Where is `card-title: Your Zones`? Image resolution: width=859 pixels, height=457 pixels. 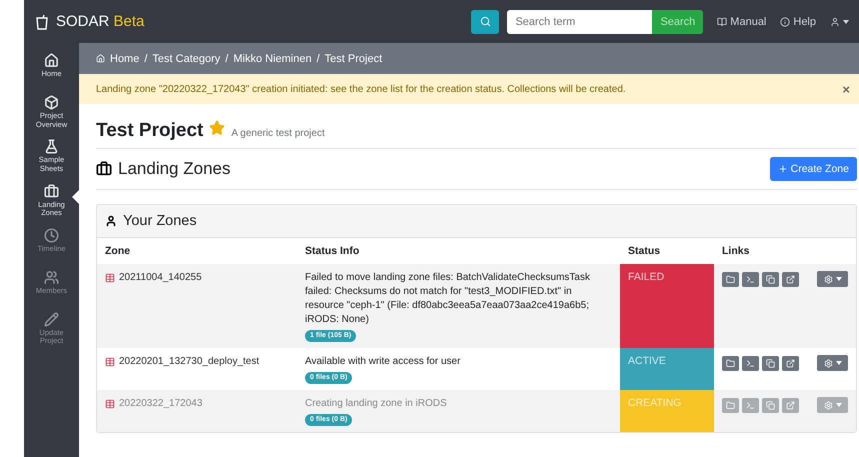 card-title: Your Zones is located at coordinates (160, 221).